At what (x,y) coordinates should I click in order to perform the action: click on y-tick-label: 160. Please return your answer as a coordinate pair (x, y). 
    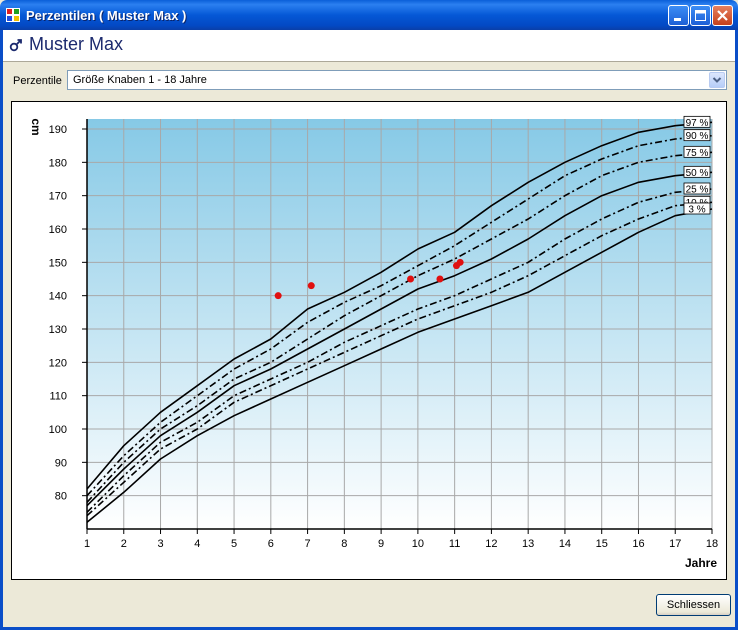
    Looking at the image, I should click on (58, 230).